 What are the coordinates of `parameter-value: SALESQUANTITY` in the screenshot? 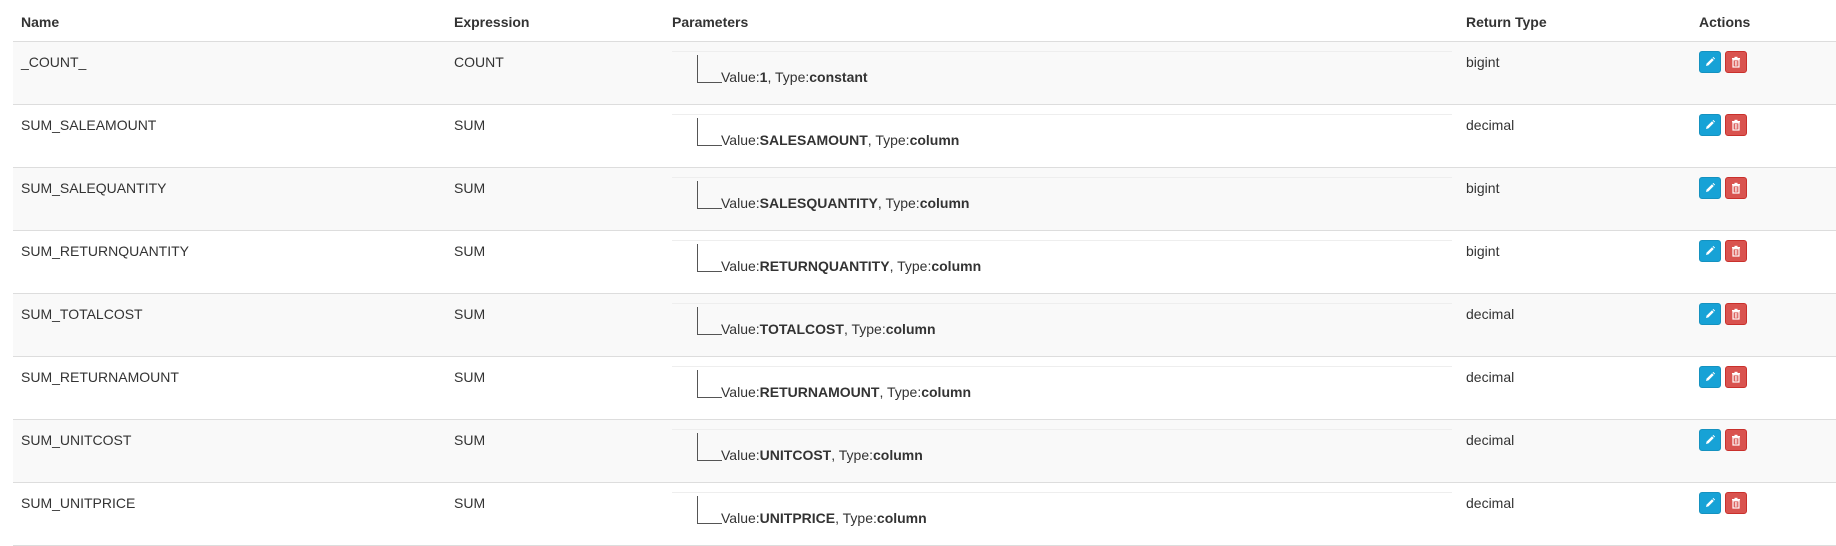 It's located at (818, 203).